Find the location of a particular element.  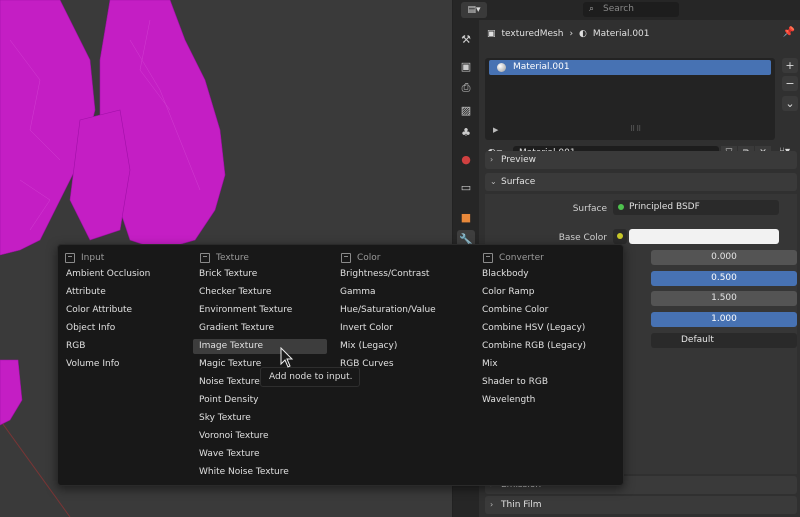

value-field-4: 1.000 is located at coordinates (724, 319).